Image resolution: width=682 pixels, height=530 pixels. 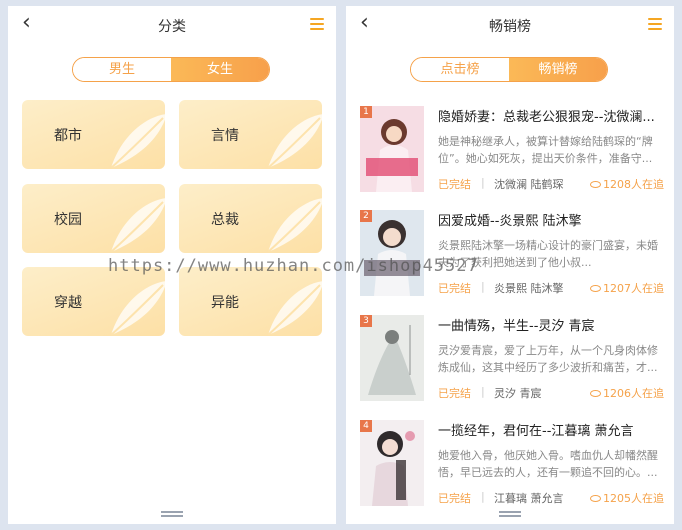 What do you see at coordinates (529, 184) in the screenshot?
I see `book-author: 沈微澜 陆鹤琛` at bounding box center [529, 184].